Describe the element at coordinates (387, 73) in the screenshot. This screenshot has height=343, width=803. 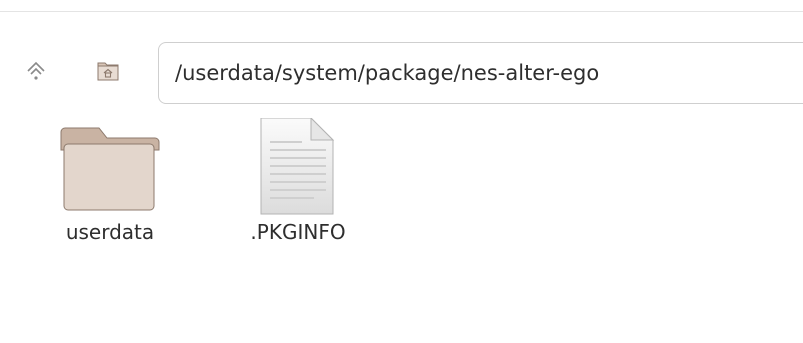
I see `location-path-text: /userdata/system/package/nes-alter-ego` at that location.